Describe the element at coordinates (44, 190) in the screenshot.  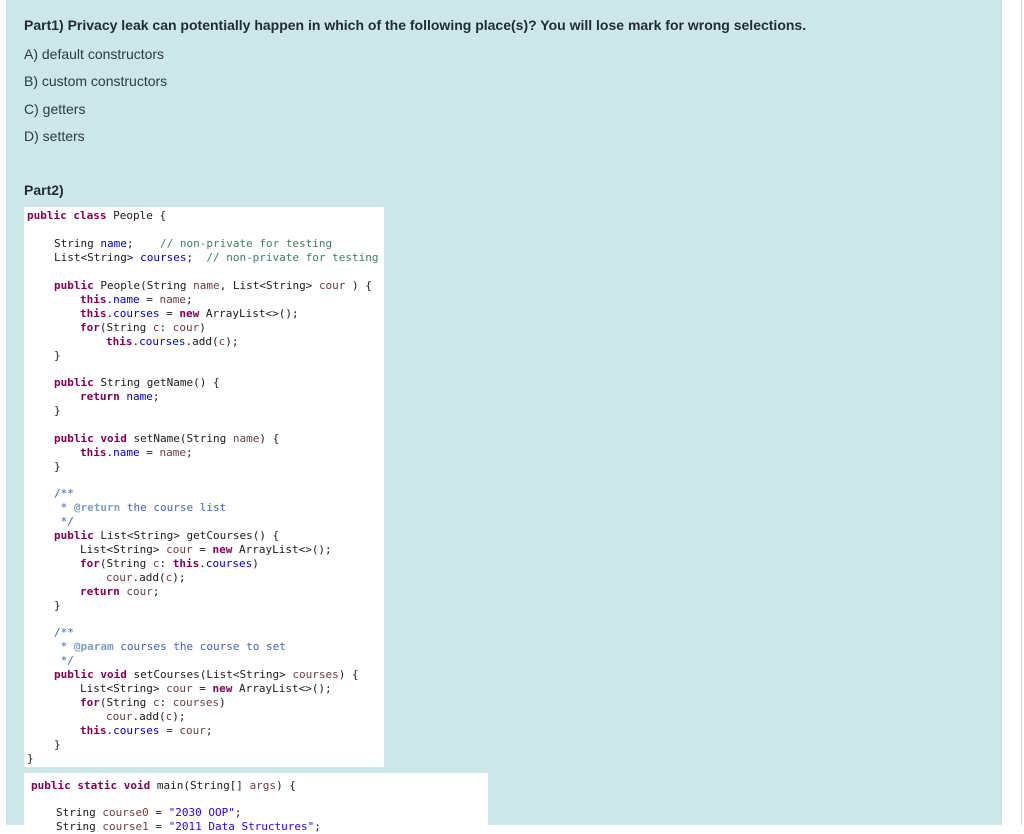
I see `part2-heading: Part2)` at that location.